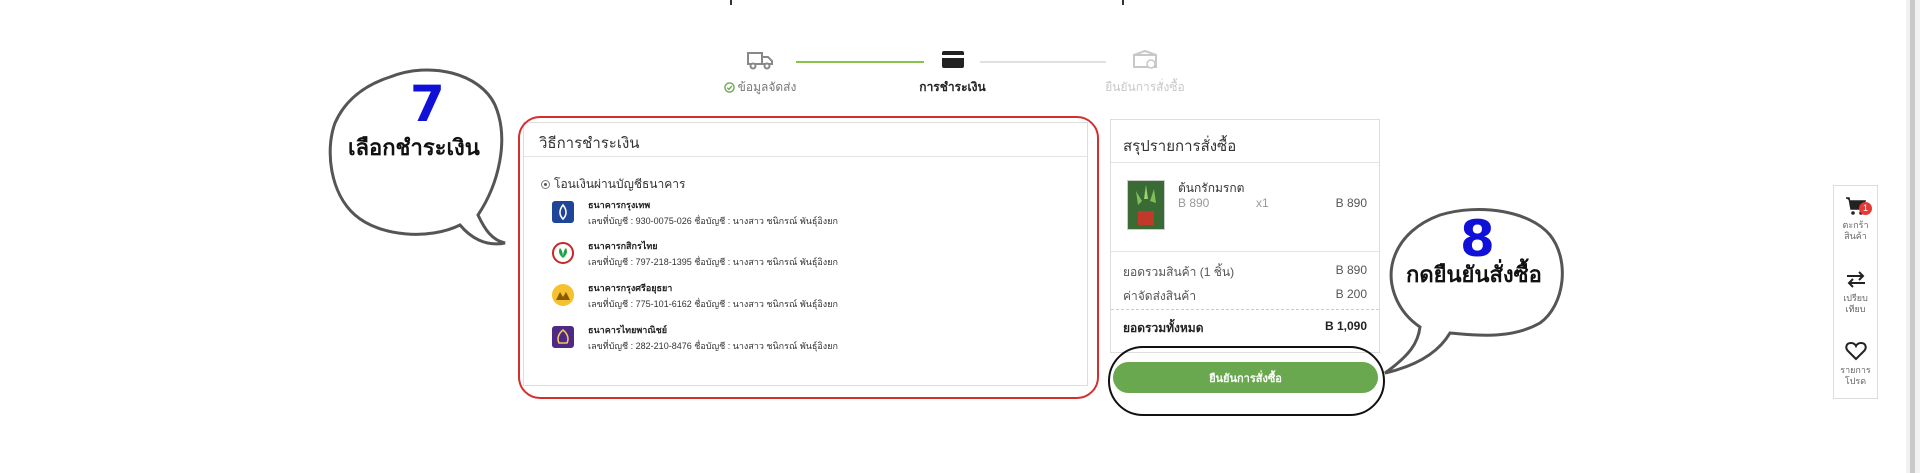 The image size is (1920, 473). What do you see at coordinates (427, 104) in the screenshot?
I see `annotation-step-number-7: 7` at bounding box center [427, 104].